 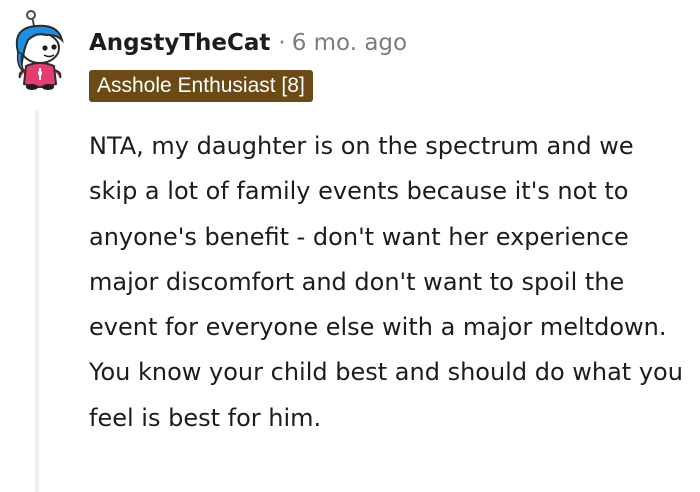 I want to click on user-flair: Asshole Enthusiast [8], so click(x=201, y=86).